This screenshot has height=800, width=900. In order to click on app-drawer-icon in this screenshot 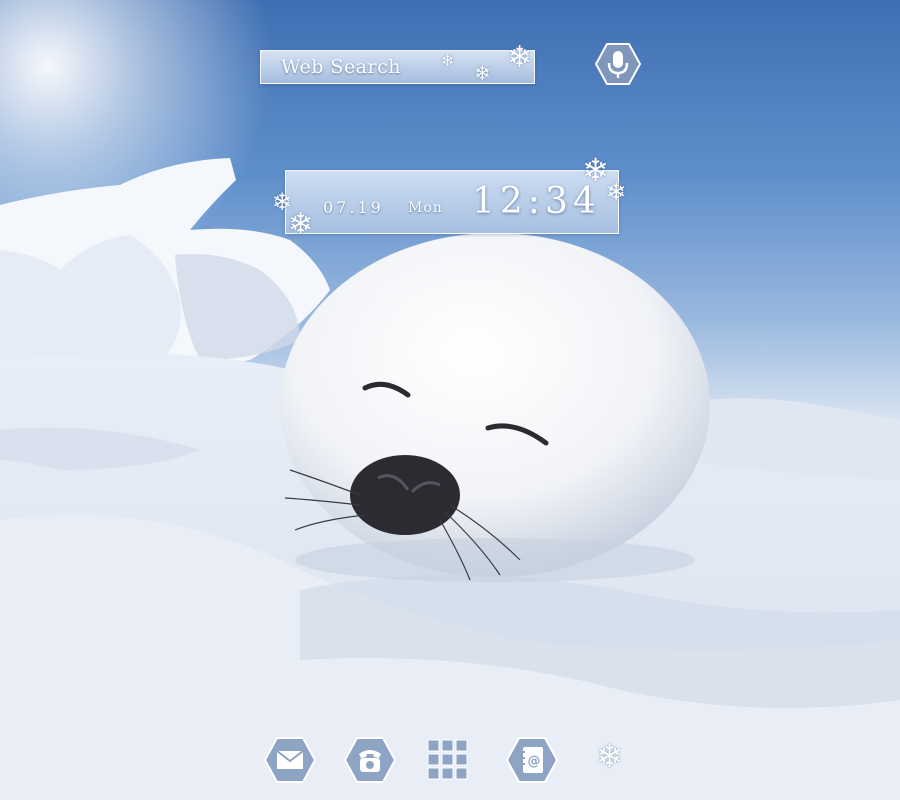, I will do `click(447, 759)`.